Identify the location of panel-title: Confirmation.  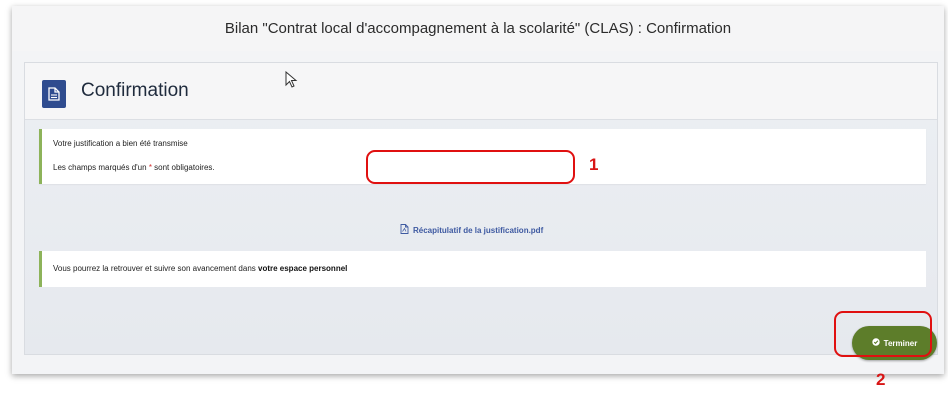
(135, 90).